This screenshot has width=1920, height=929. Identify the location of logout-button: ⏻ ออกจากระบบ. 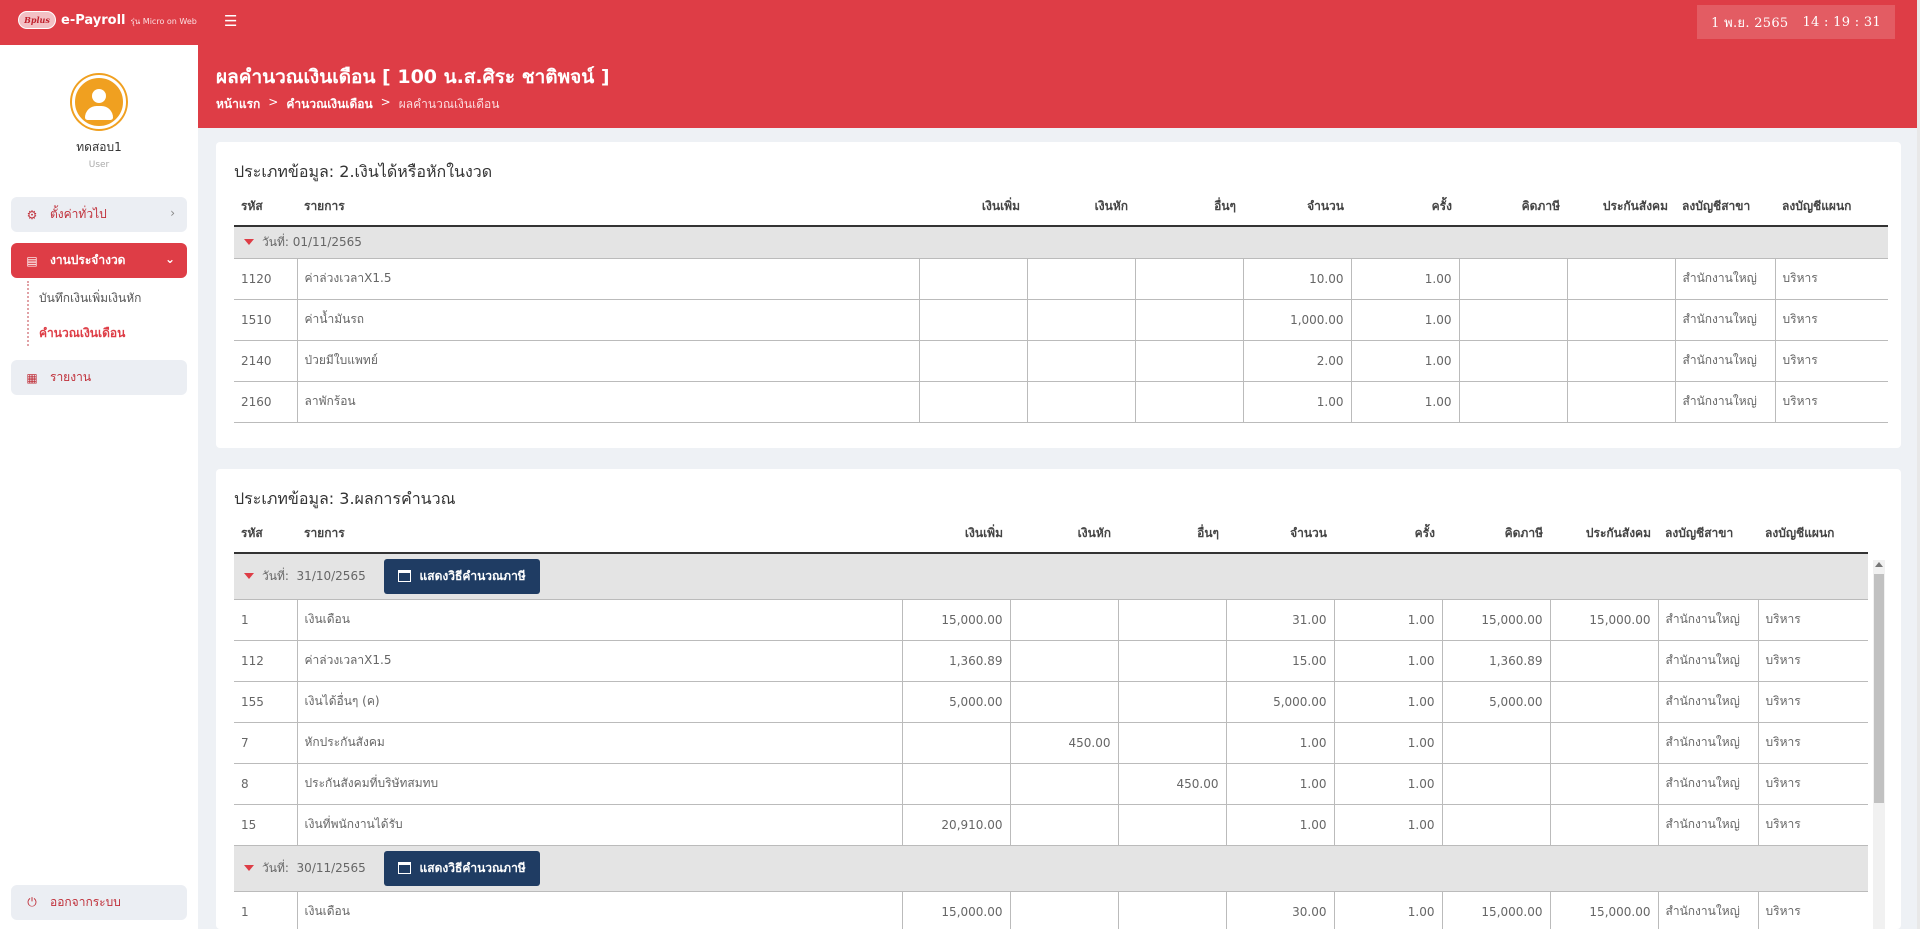
(99, 902).